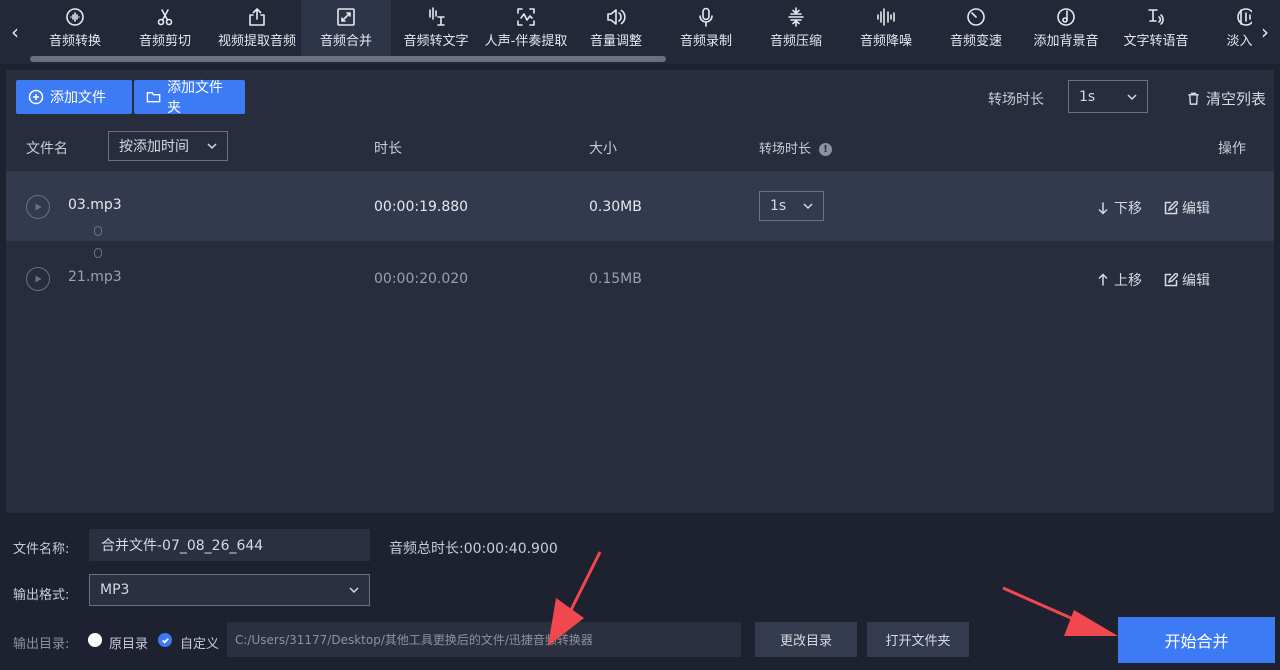 The height and width of the screenshot is (670, 1280). I want to click on tab-text-to-speech: 文字转语音, so click(1156, 29).